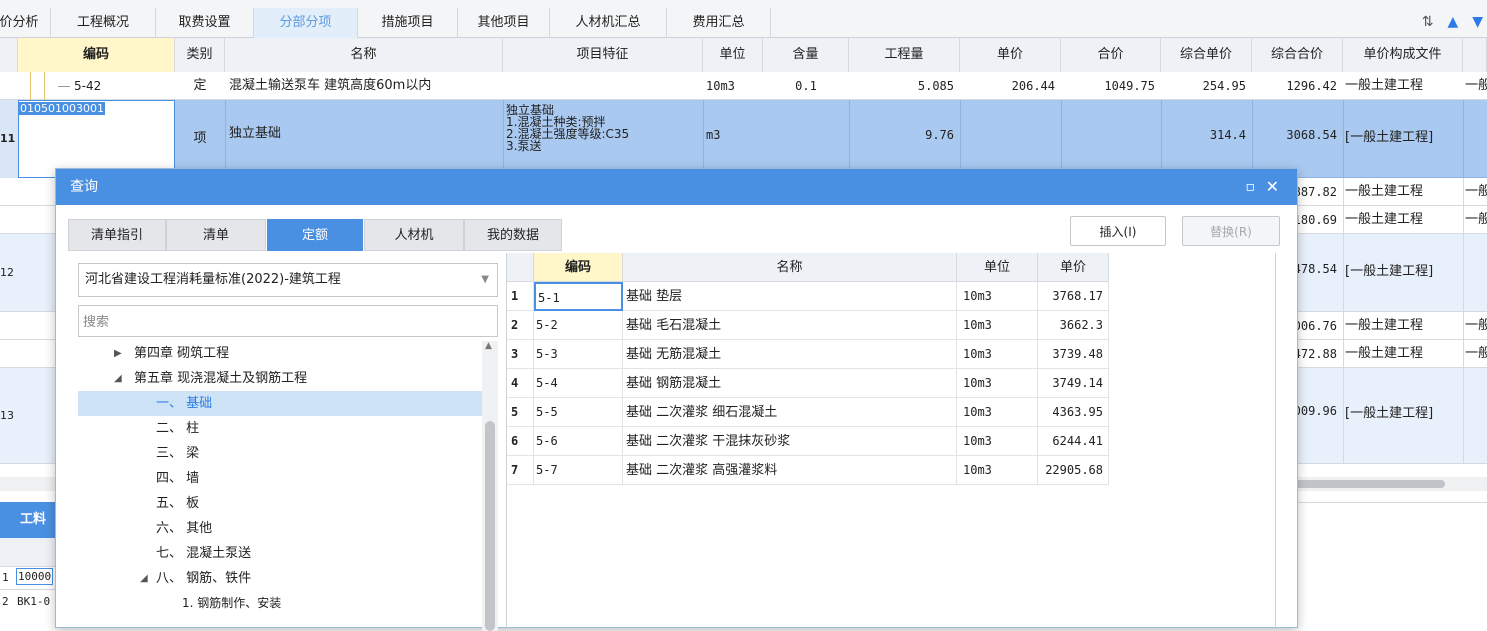 The width and height of the screenshot is (1487, 631). I want to click on result-row: 5 5-5 基础 二次灌浆 细石混凝土 10m3 4363.95, so click(808, 412).